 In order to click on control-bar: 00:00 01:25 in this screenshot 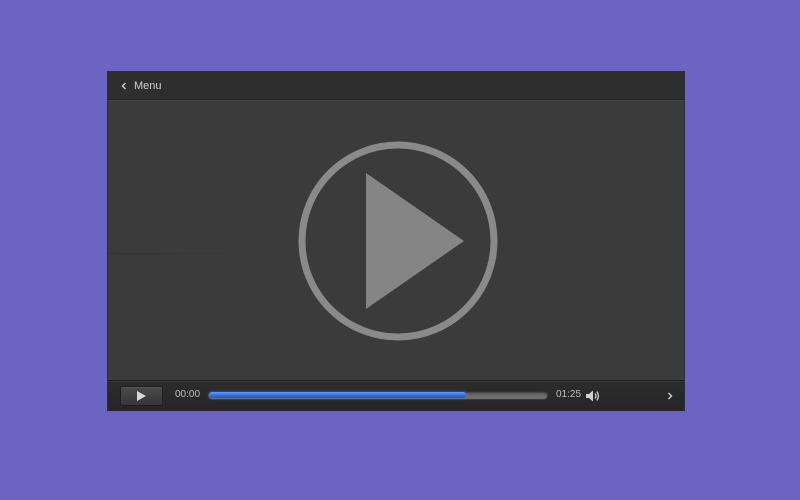, I will do `click(396, 395)`.